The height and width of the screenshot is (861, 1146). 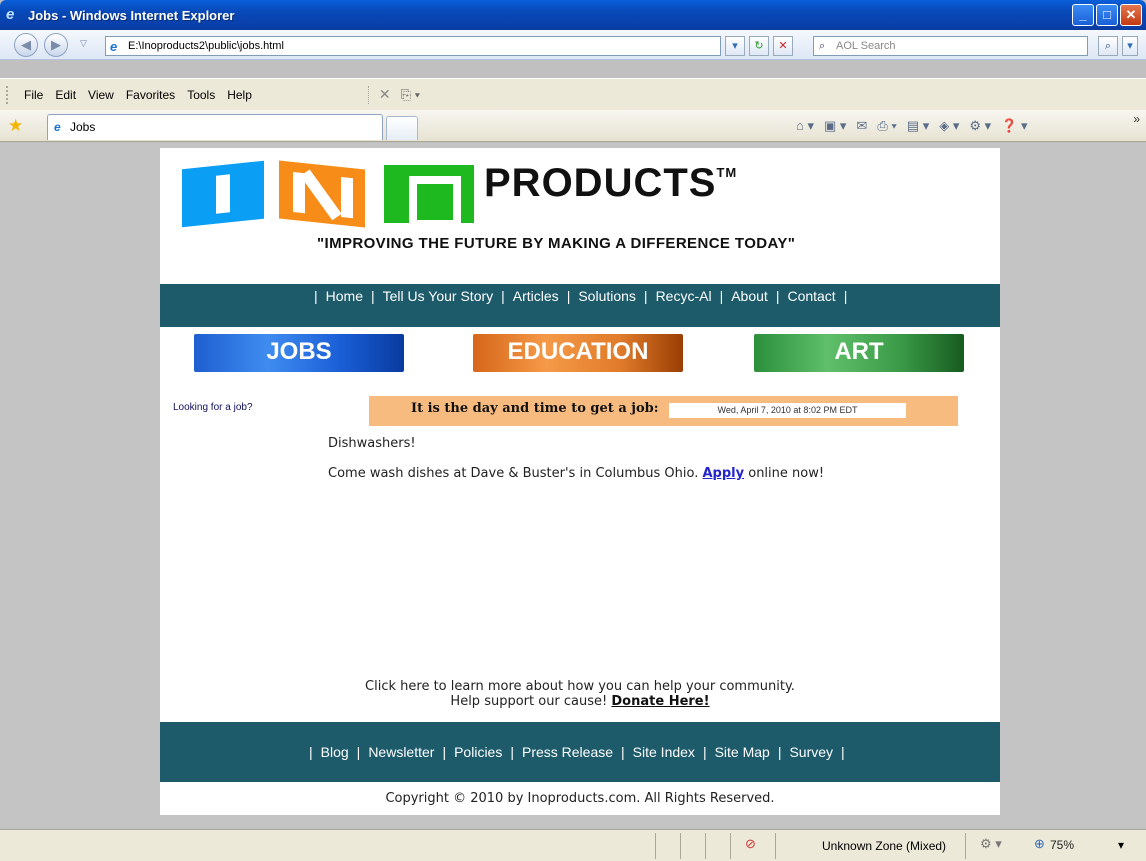 What do you see at coordinates (56, 45) in the screenshot?
I see `forward-button: ▶` at bounding box center [56, 45].